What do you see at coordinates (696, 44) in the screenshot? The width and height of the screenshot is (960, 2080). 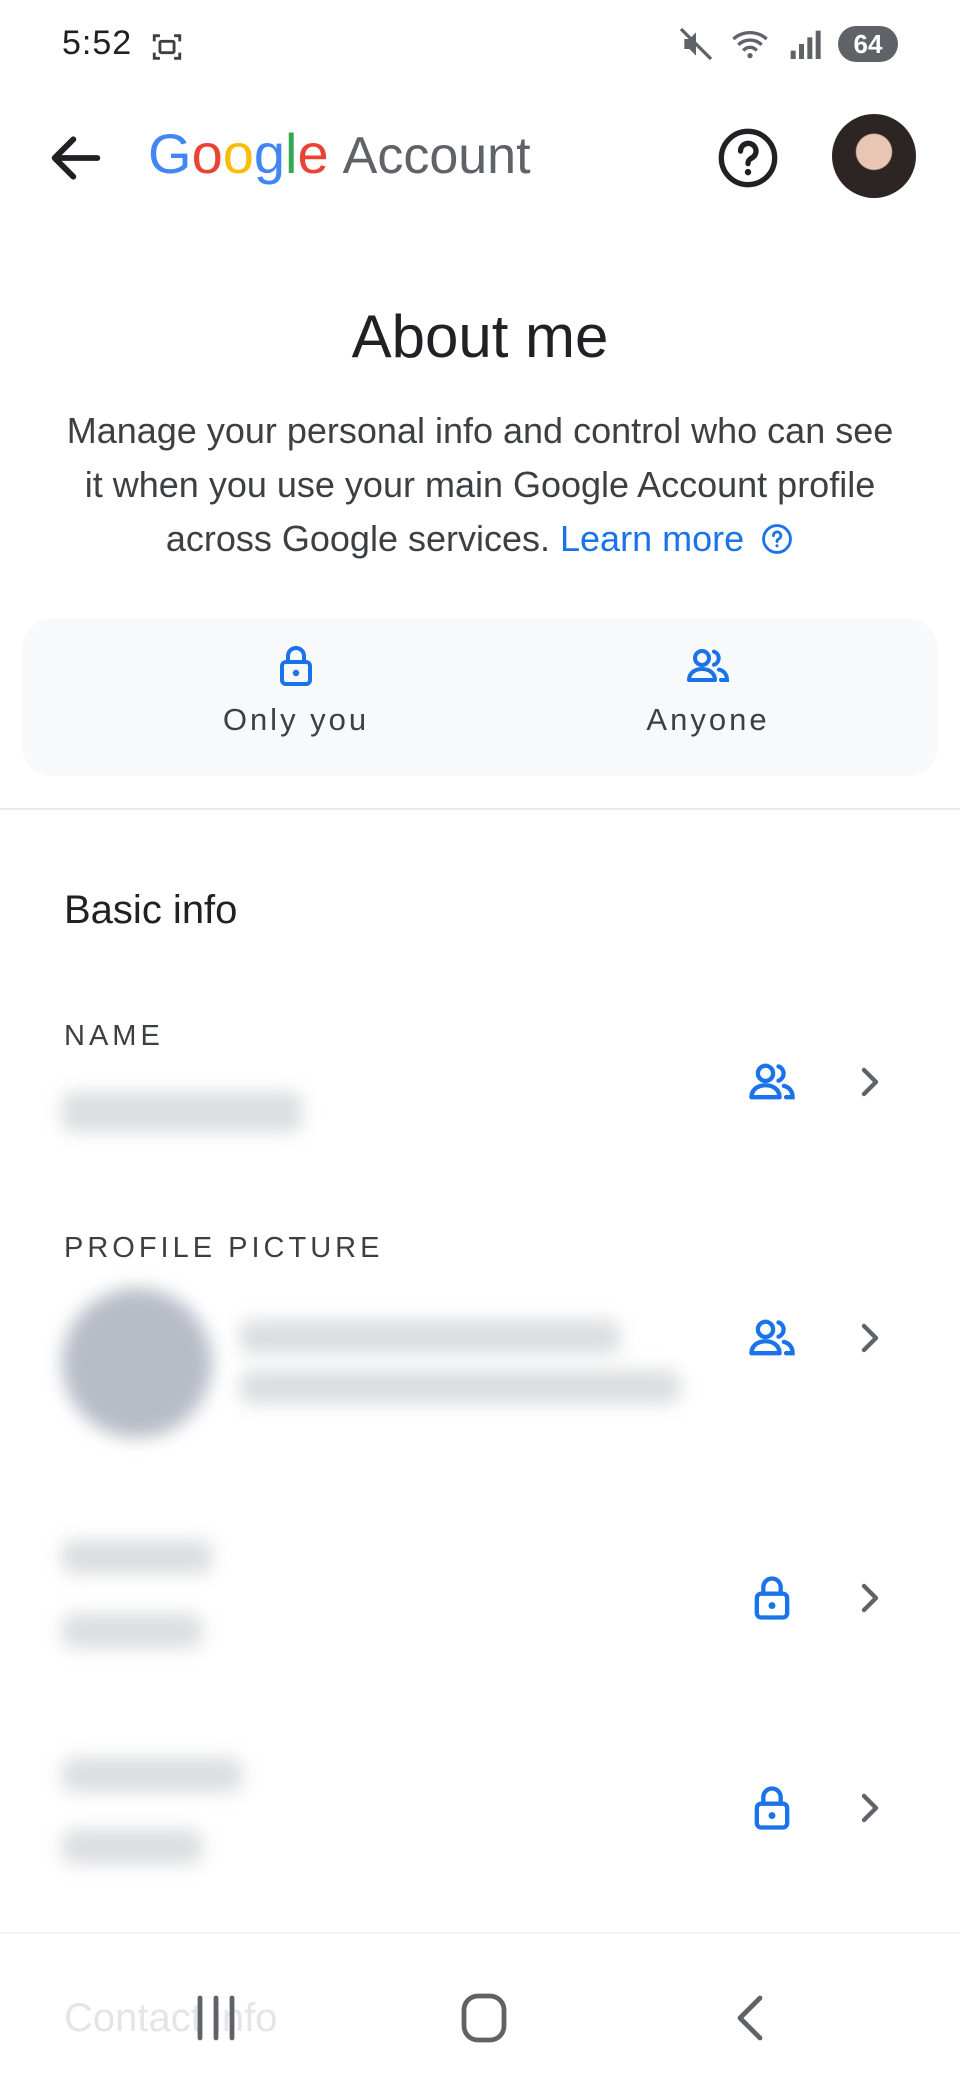 I see `mute-icon` at bounding box center [696, 44].